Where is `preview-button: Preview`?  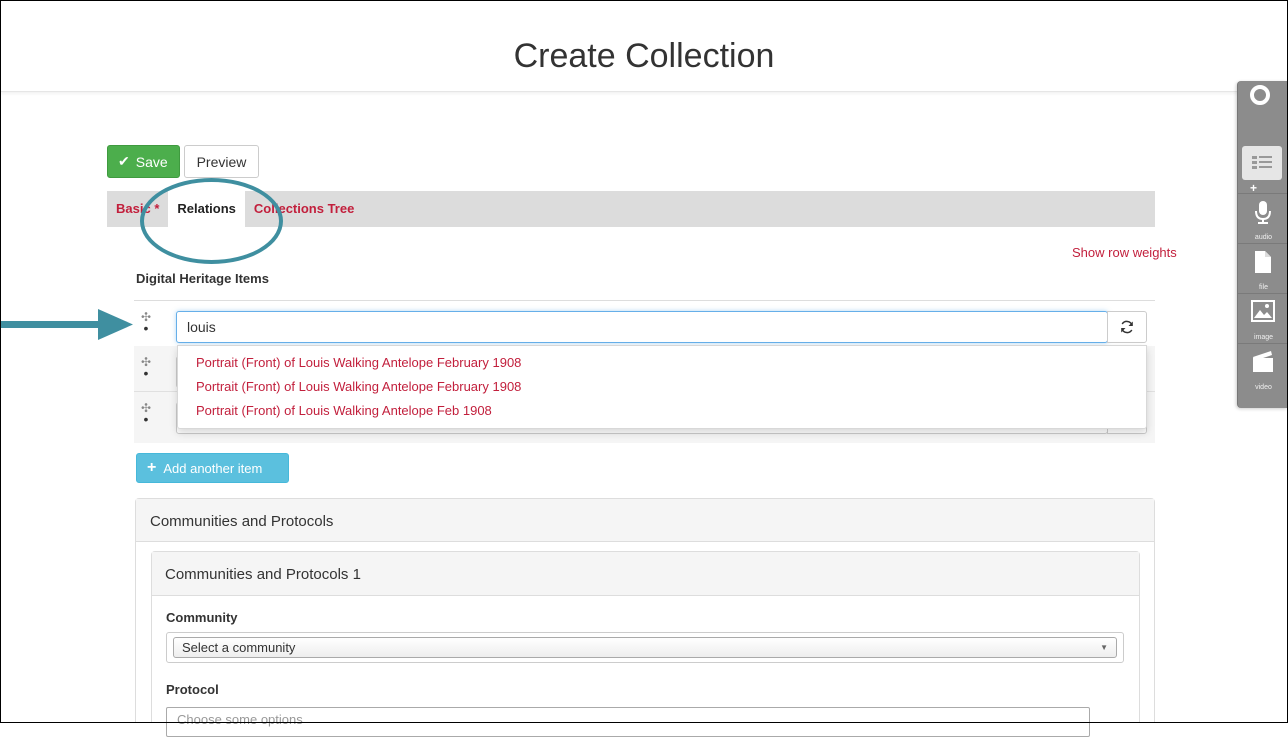
preview-button: Preview is located at coordinates (221, 161).